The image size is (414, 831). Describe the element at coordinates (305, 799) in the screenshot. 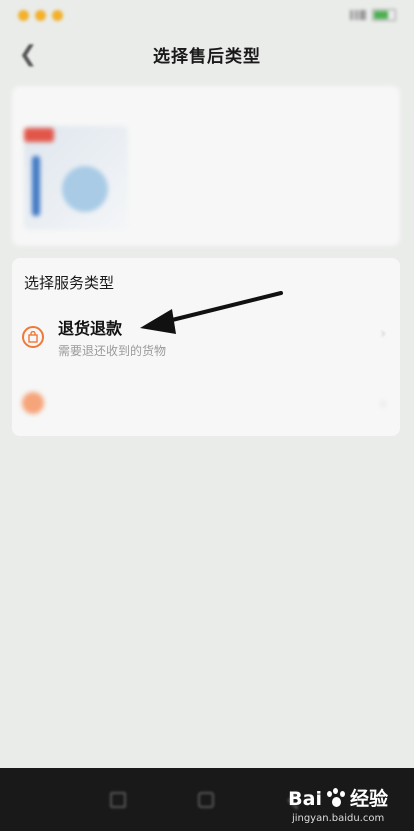

I see `watermark-text: Bai` at that location.